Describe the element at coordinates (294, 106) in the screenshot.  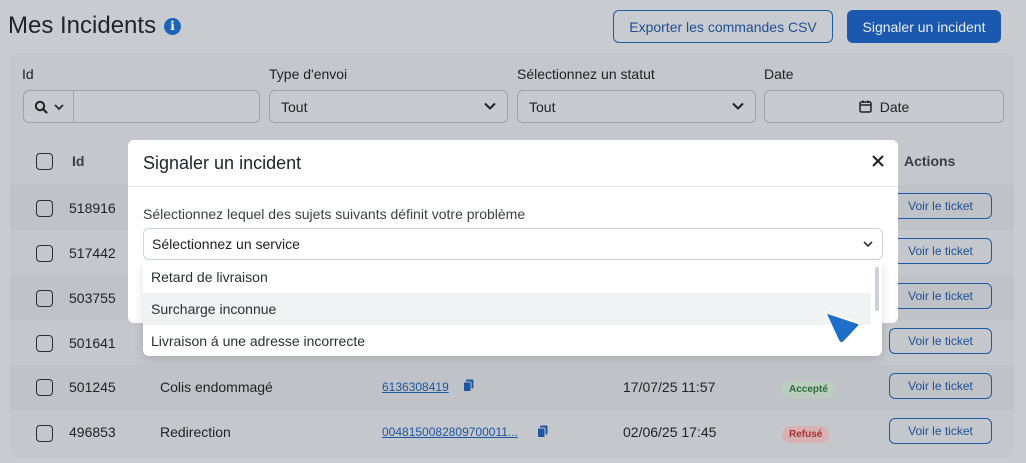
I see `type-filter-value: Tout` at that location.